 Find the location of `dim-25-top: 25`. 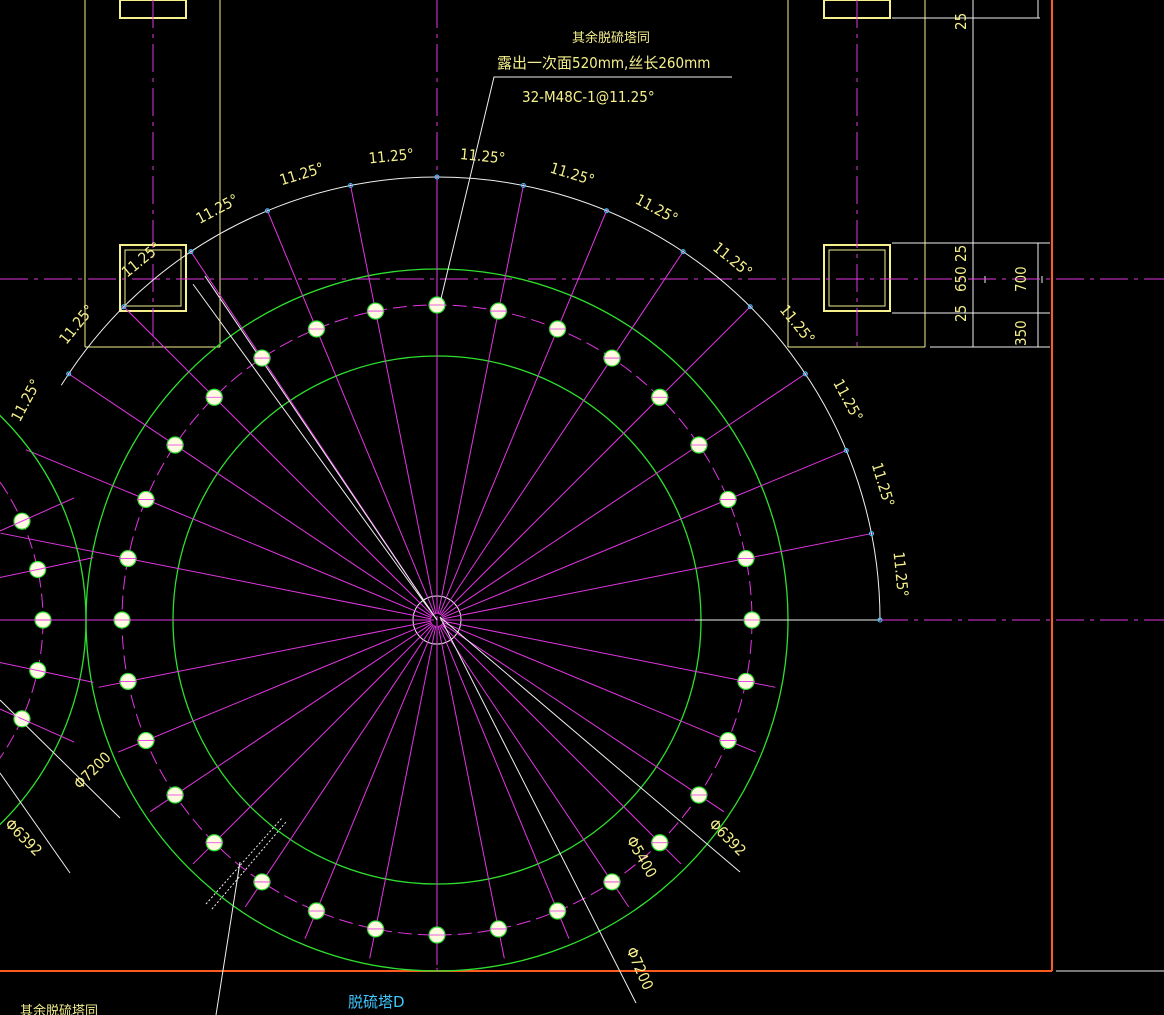

dim-25-top: 25 is located at coordinates (961, 21).